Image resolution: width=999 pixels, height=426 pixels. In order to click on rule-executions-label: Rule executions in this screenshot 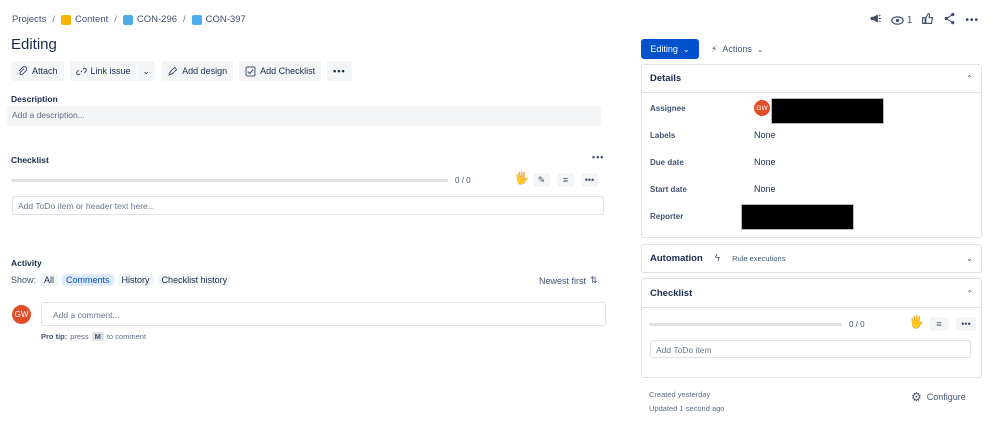, I will do `click(759, 258)`.